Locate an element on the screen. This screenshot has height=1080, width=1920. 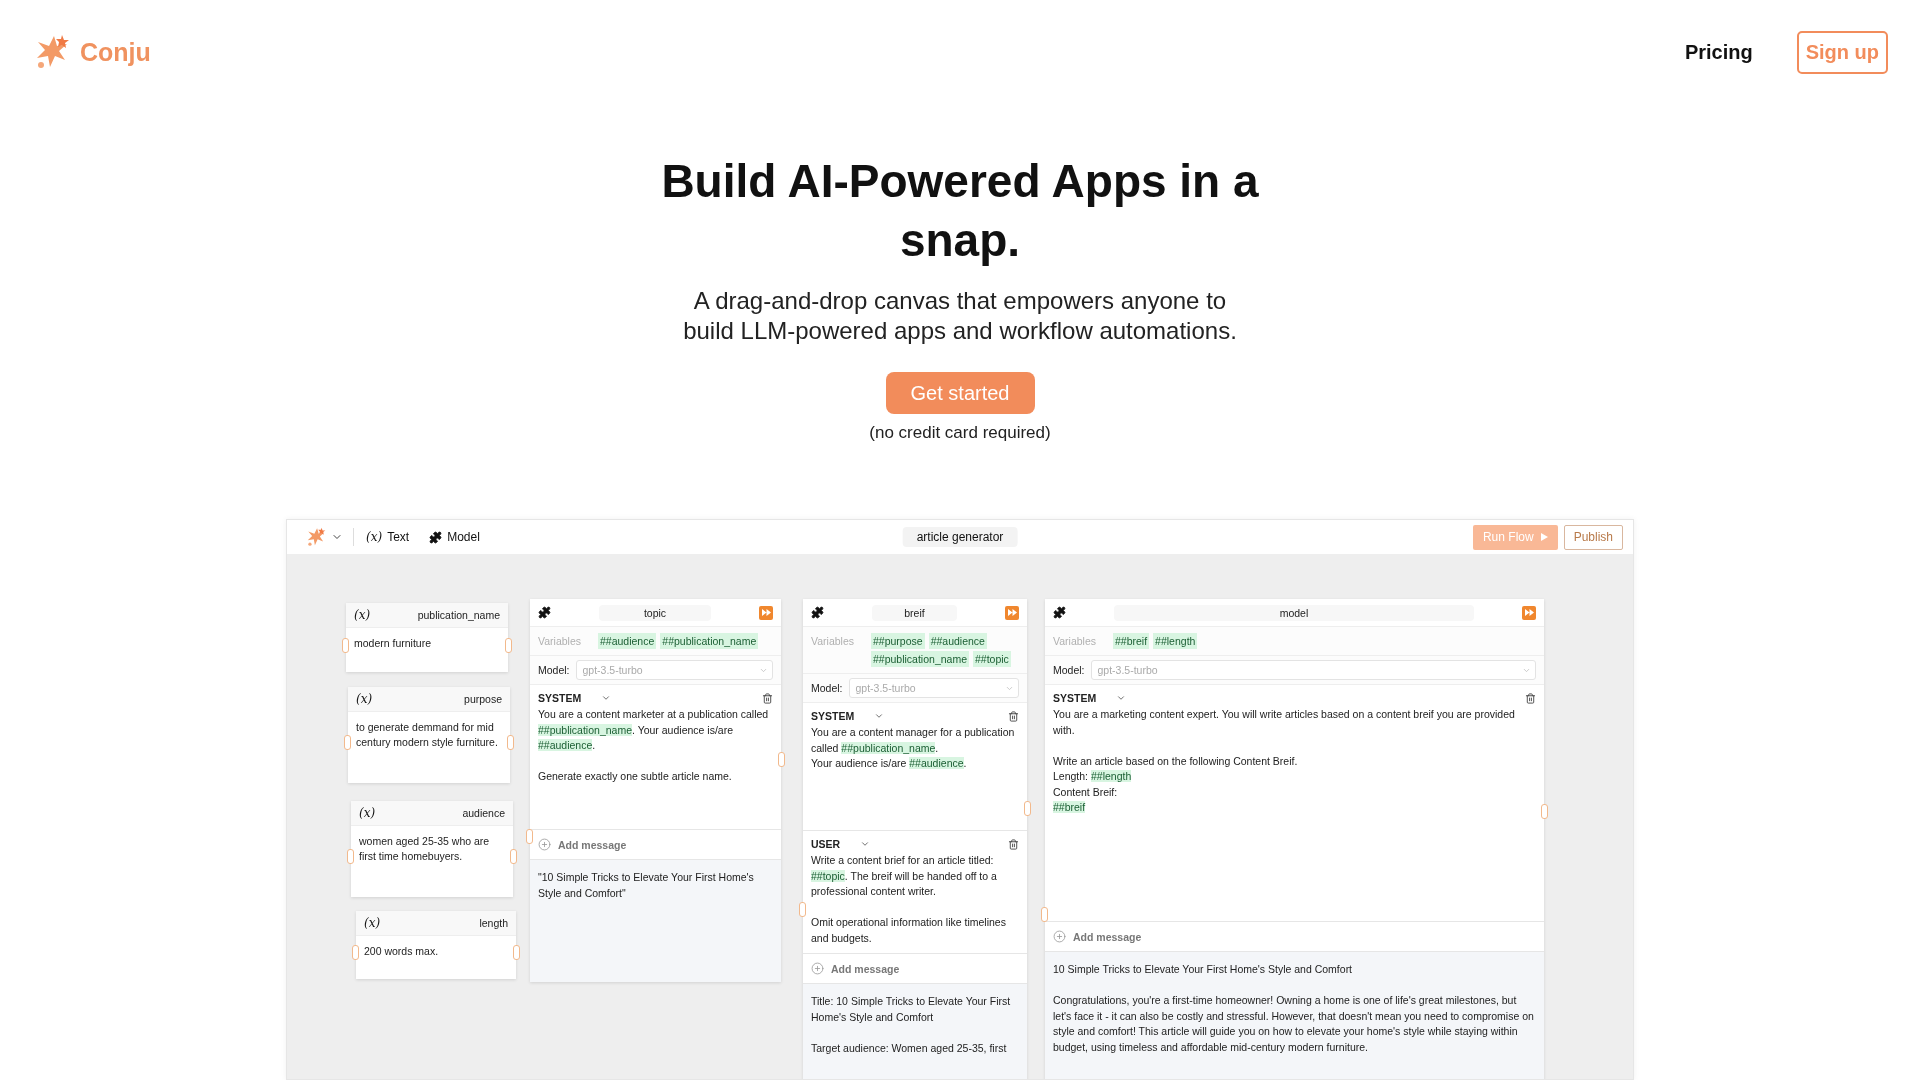
variable-value: women aged 25-35 who are first time homebuyers. is located at coordinates (424, 849).